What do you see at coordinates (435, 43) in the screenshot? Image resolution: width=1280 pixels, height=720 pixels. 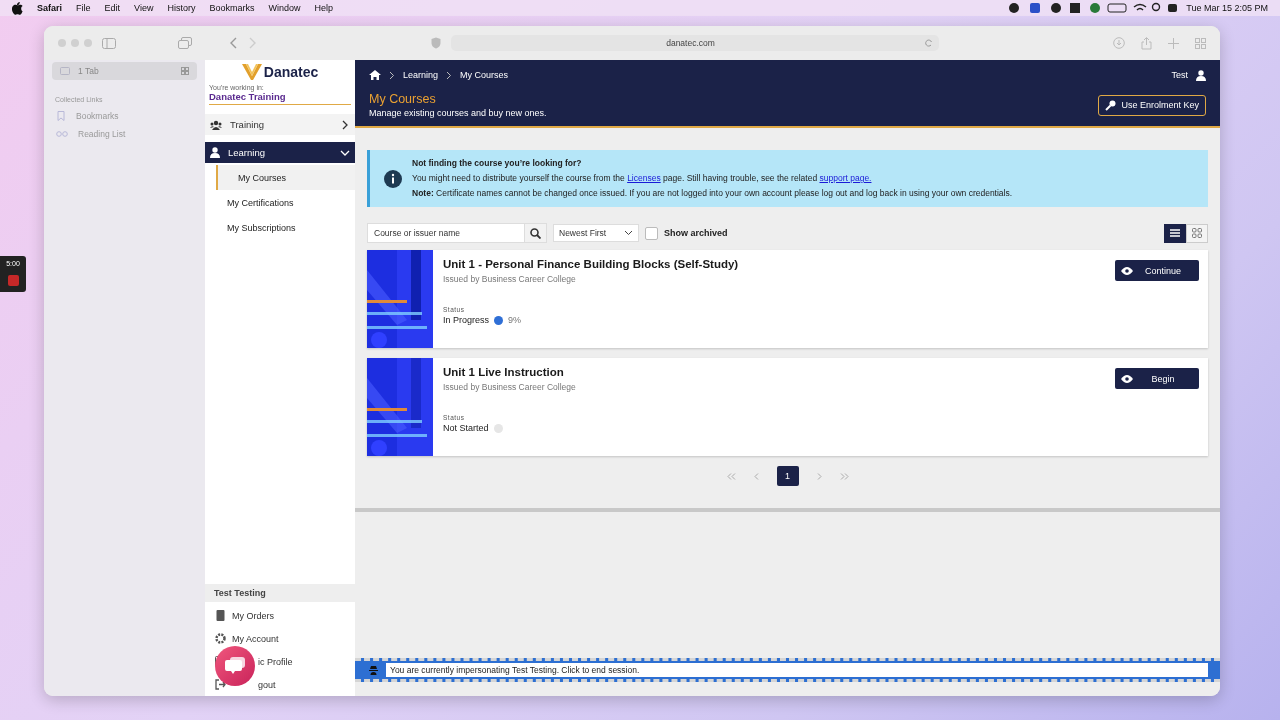 I see `shield-icon` at bounding box center [435, 43].